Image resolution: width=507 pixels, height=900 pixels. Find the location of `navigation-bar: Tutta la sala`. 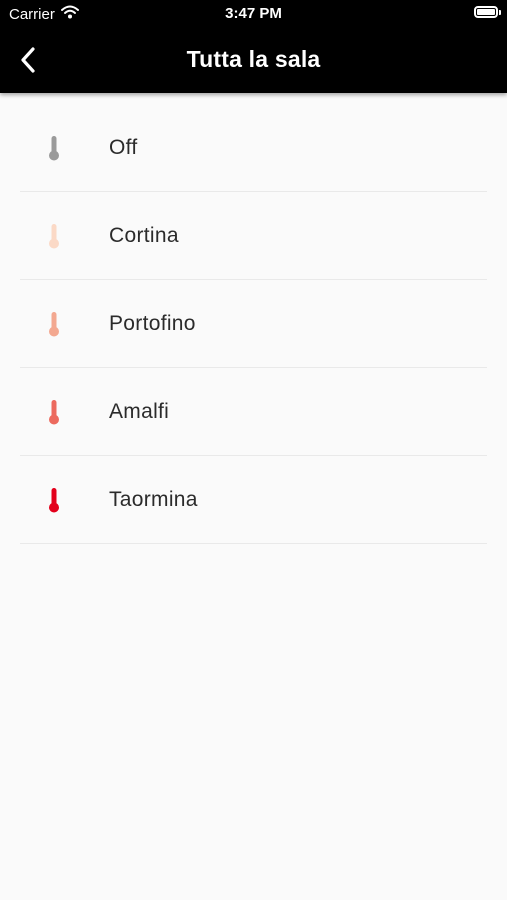

navigation-bar: Tutta la sala is located at coordinates (253, 59).